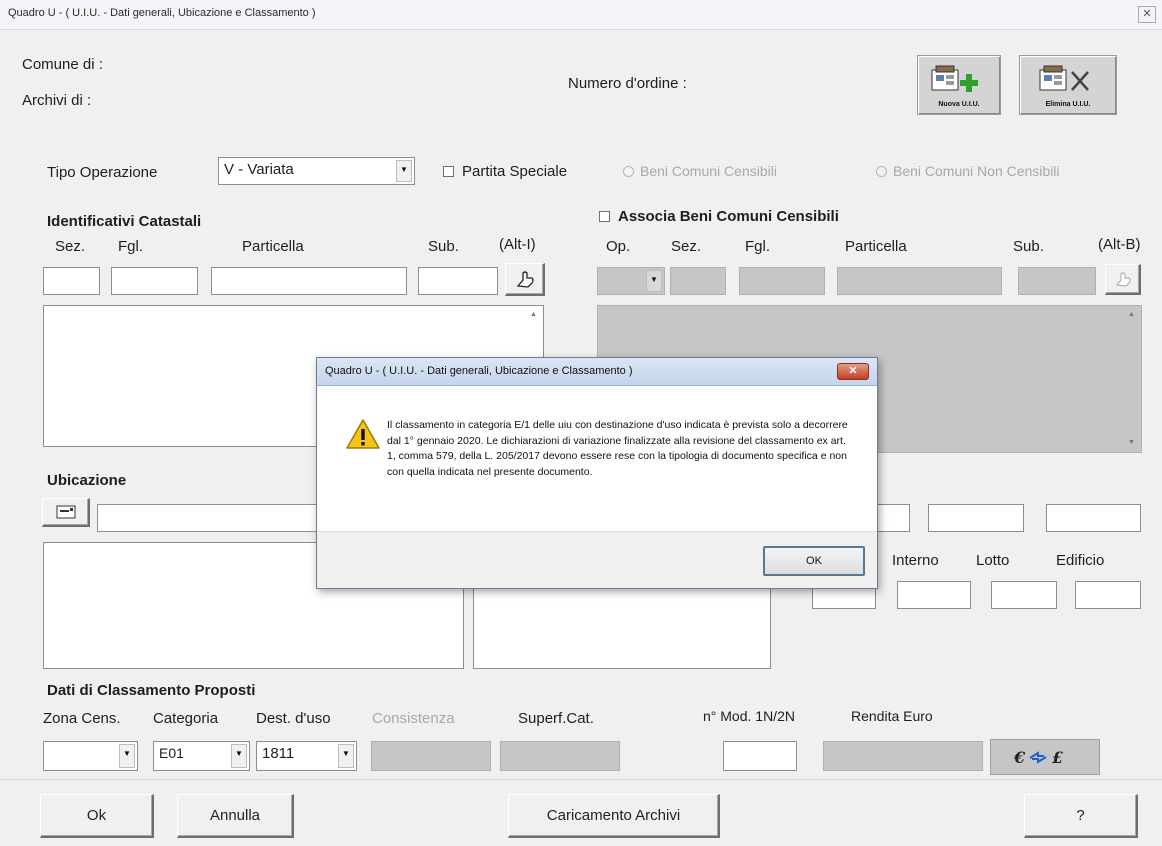 The height and width of the screenshot is (846, 1162). What do you see at coordinates (892, 716) in the screenshot?
I see `rendita-label: Rendita Euro` at bounding box center [892, 716].